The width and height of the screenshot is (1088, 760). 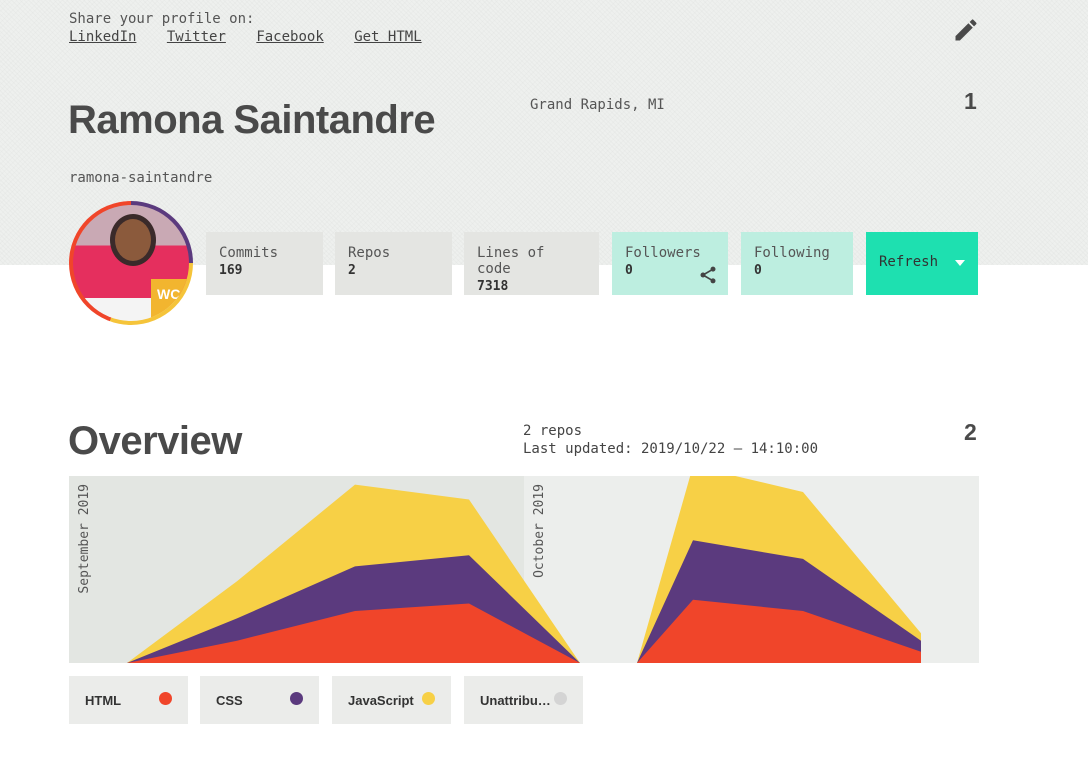 What do you see at coordinates (511, 261) in the screenshot?
I see `stat-label: Lines of code` at bounding box center [511, 261].